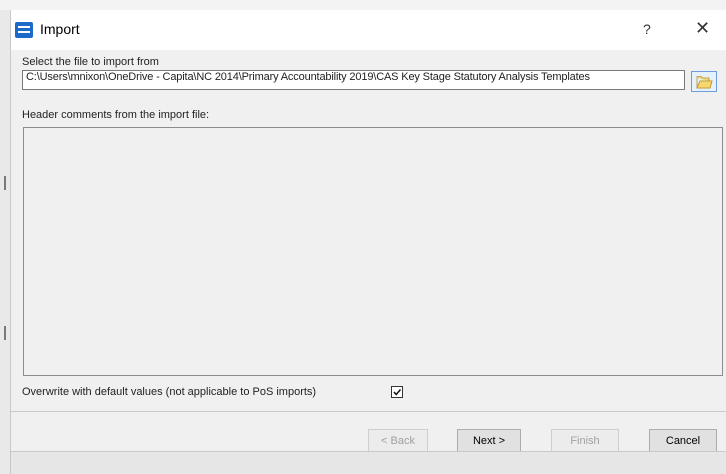 Image resolution: width=726 pixels, height=474 pixels. What do you see at coordinates (647, 29) in the screenshot?
I see `help-button: ?` at bounding box center [647, 29].